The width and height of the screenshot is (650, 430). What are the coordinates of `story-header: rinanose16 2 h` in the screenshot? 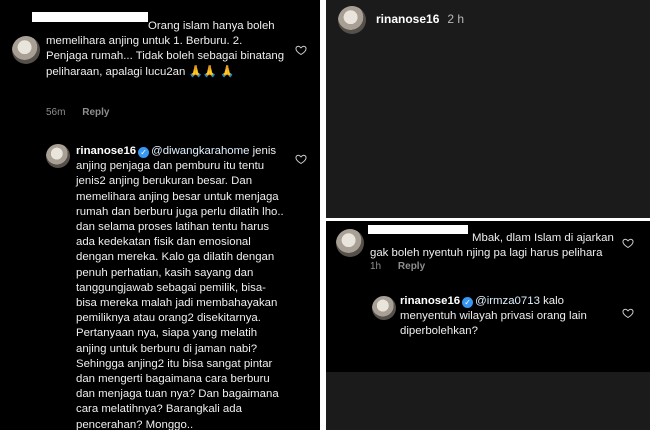 It's located at (420, 19).